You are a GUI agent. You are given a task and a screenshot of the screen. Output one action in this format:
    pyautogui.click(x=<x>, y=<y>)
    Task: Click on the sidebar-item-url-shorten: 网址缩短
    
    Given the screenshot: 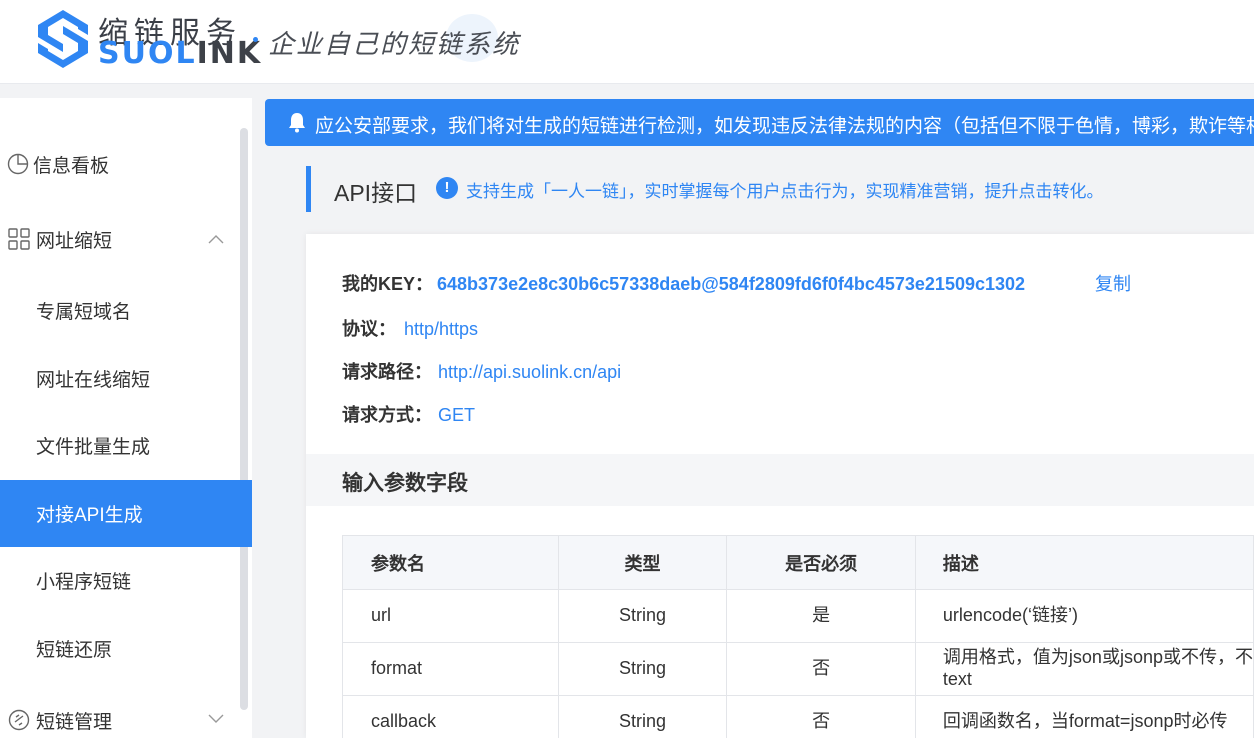 What is the action you would take?
    pyautogui.click(x=126, y=239)
    